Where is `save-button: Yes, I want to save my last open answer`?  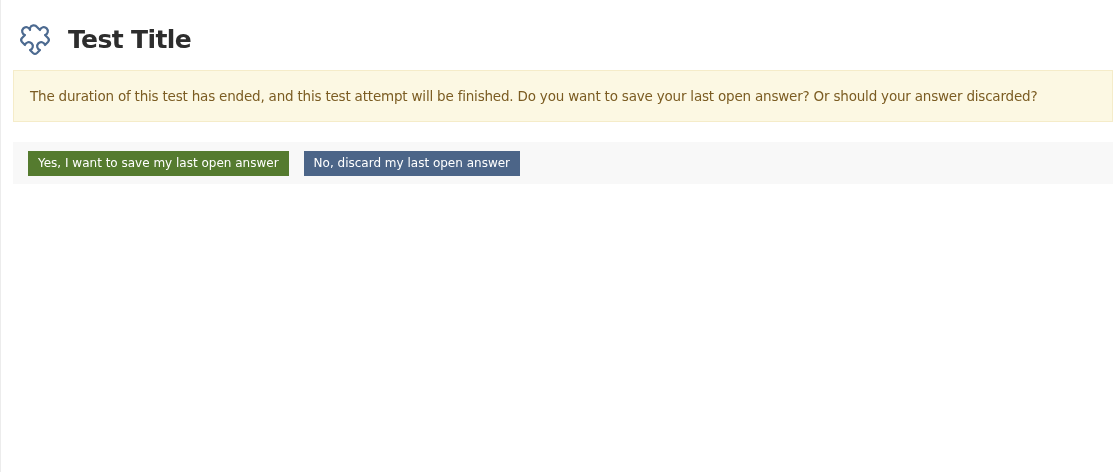
save-button: Yes, I want to save my last open answer is located at coordinates (158, 163).